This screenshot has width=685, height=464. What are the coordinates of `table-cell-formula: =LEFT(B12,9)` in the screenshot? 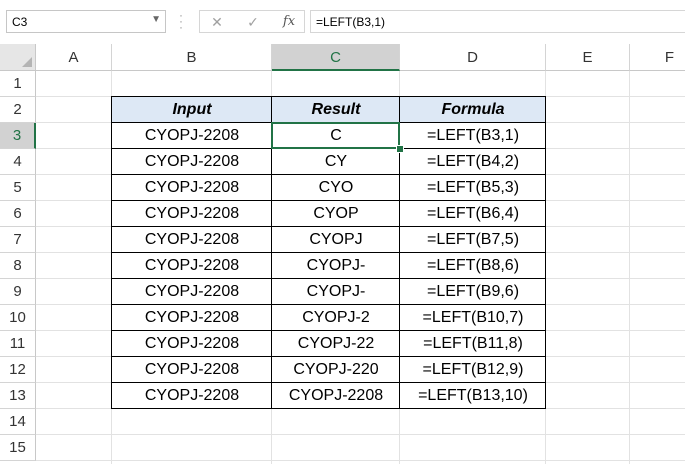 It's located at (473, 370).